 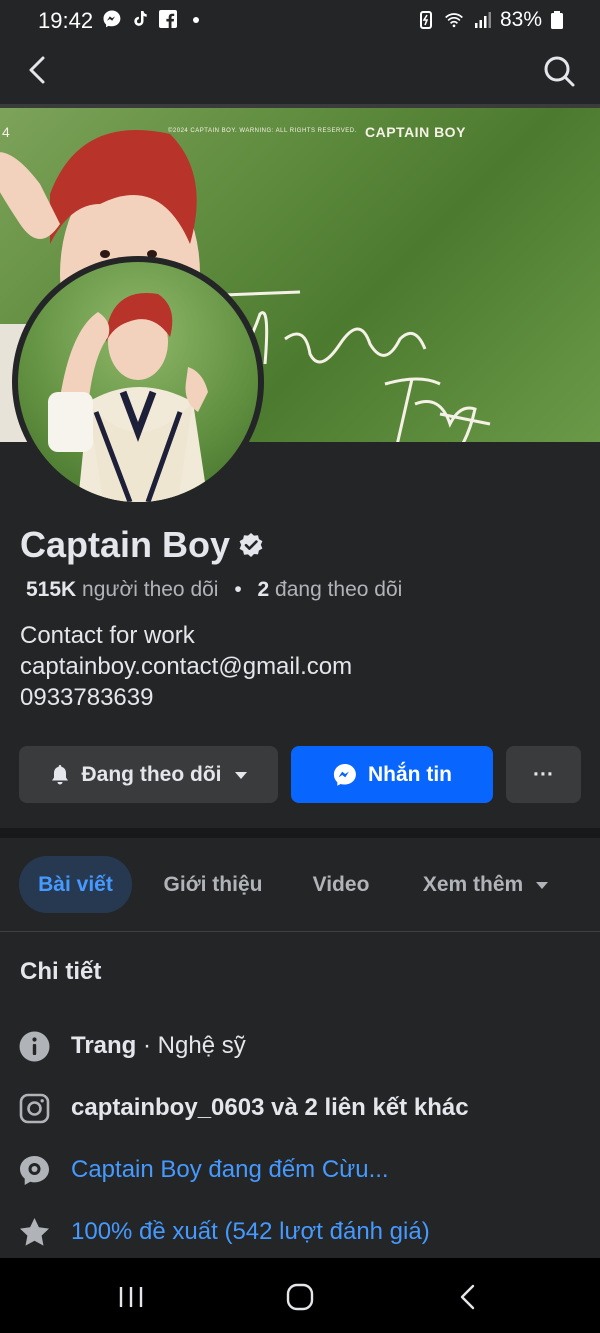 What do you see at coordinates (125, 544) in the screenshot?
I see `profile-name-text: Captain Boy` at bounding box center [125, 544].